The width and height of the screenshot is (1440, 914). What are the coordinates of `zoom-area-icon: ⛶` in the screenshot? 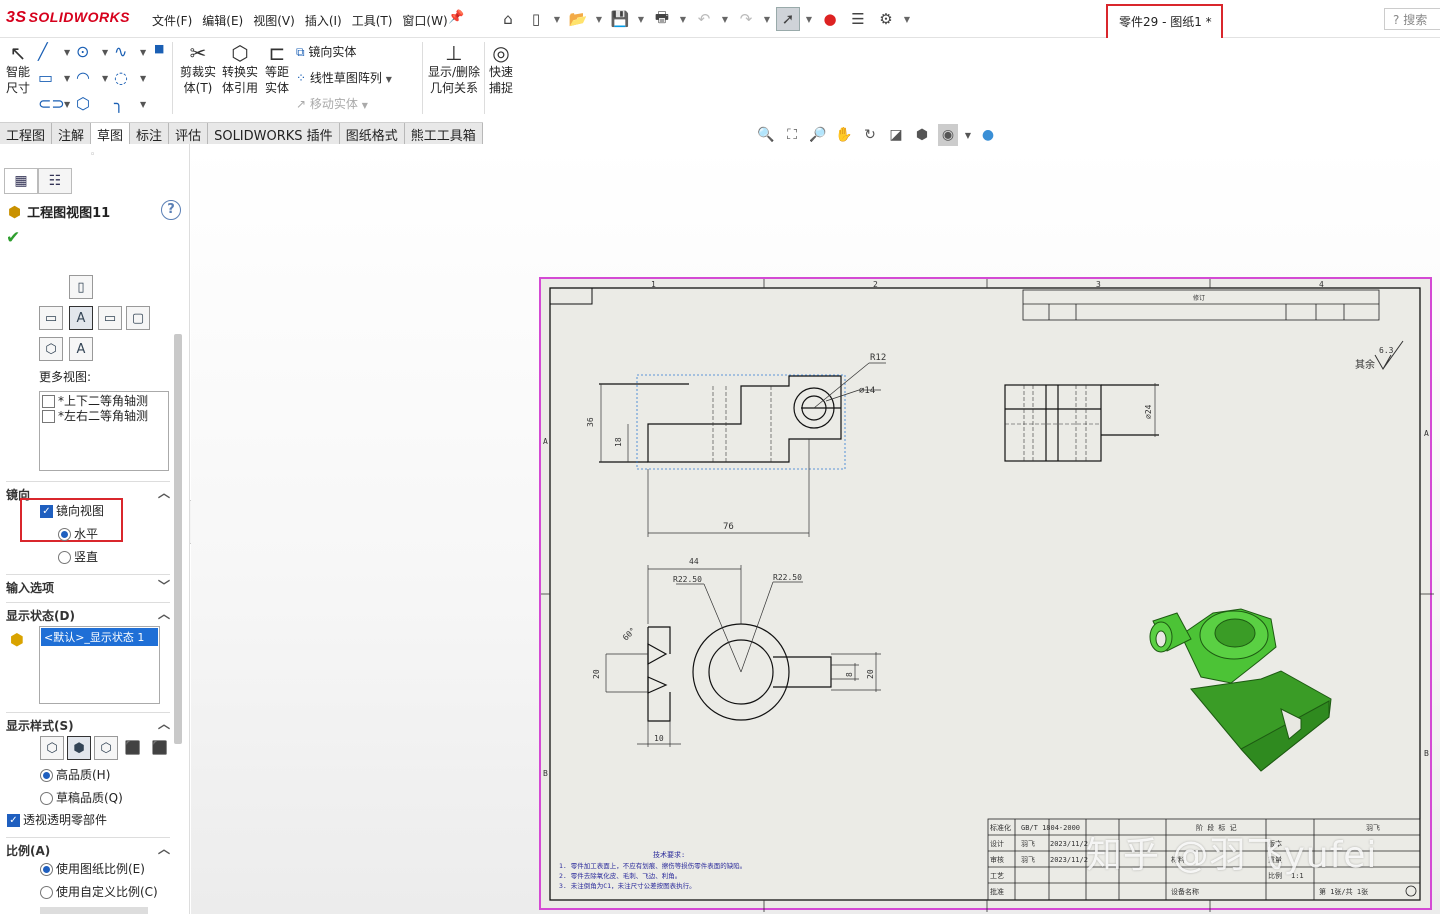 It's located at (792, 135).